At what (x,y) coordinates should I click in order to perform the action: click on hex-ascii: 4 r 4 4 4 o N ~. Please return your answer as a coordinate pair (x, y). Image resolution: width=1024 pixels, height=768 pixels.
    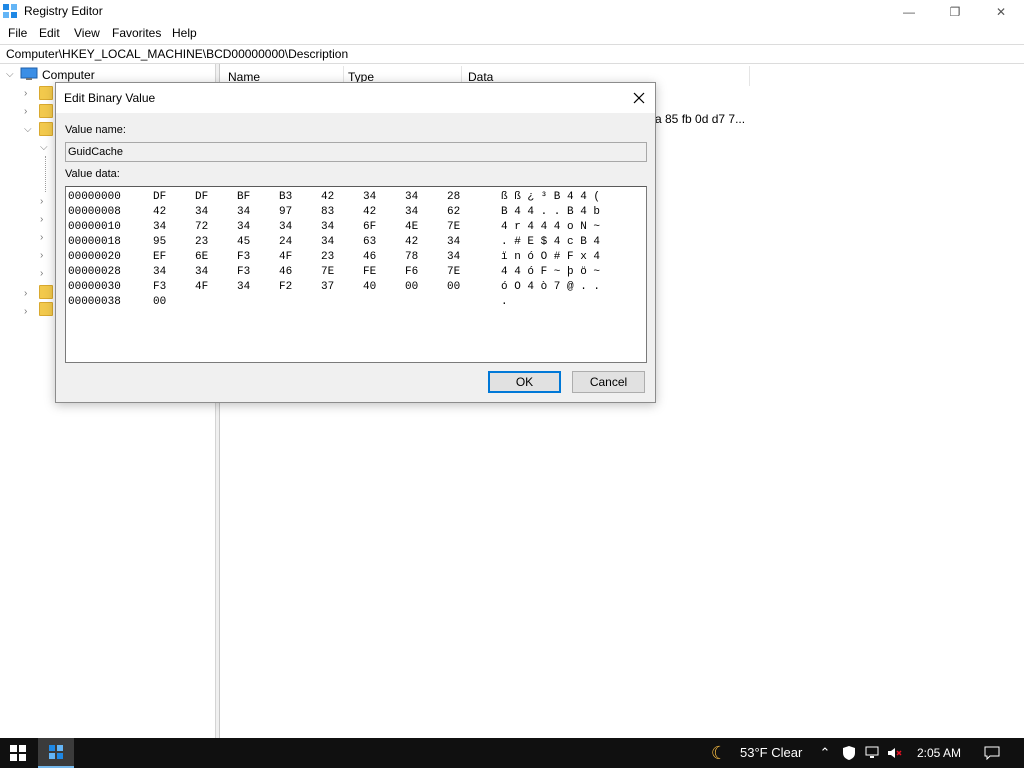
    Looking at the image, I should click on (550, 227).